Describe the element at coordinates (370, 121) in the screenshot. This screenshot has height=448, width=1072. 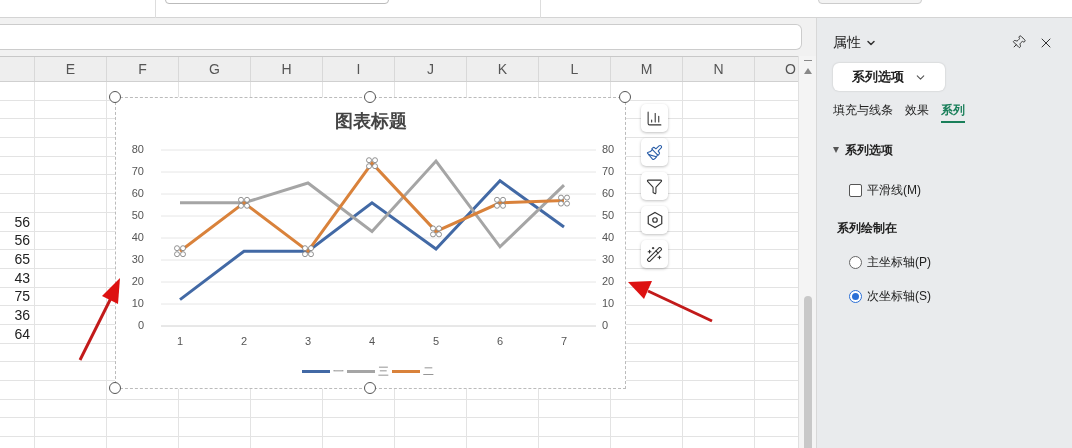
I see `chart-title: 图表标题` at that location.